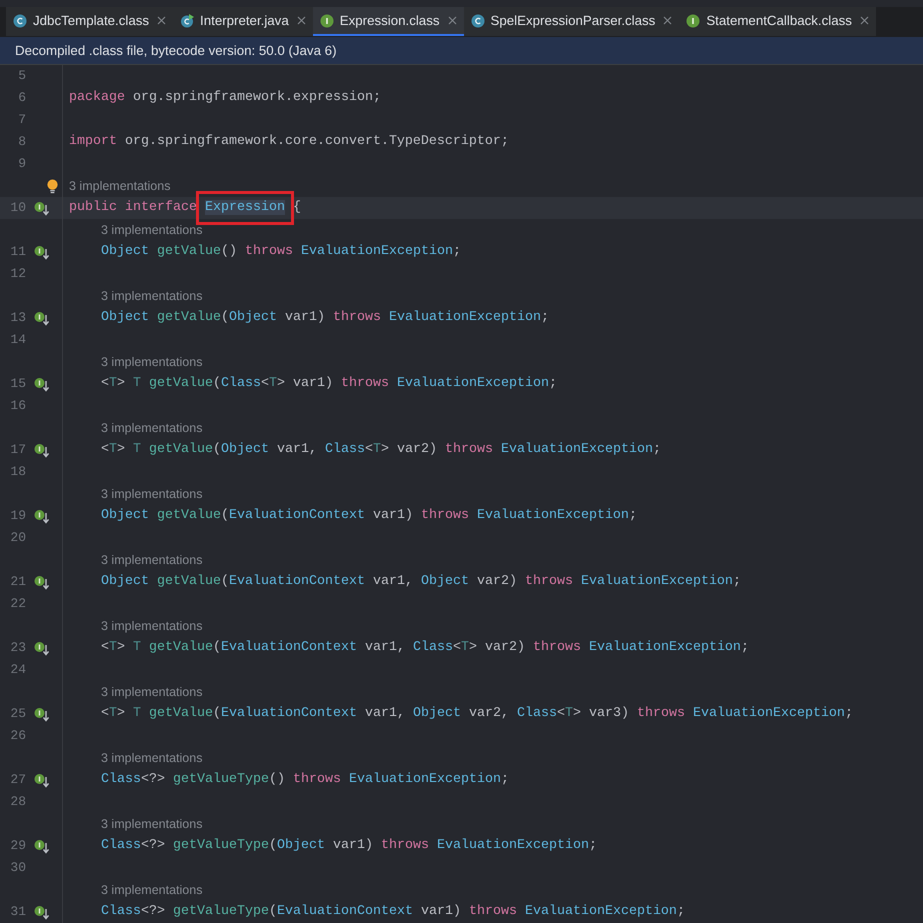  What do you see at coordinates (368, 516) in the screenshot?
I see `code-line: Object getValue(EvaluationContext var1) throws EvaluationException;` at bounding box center [368, 516].